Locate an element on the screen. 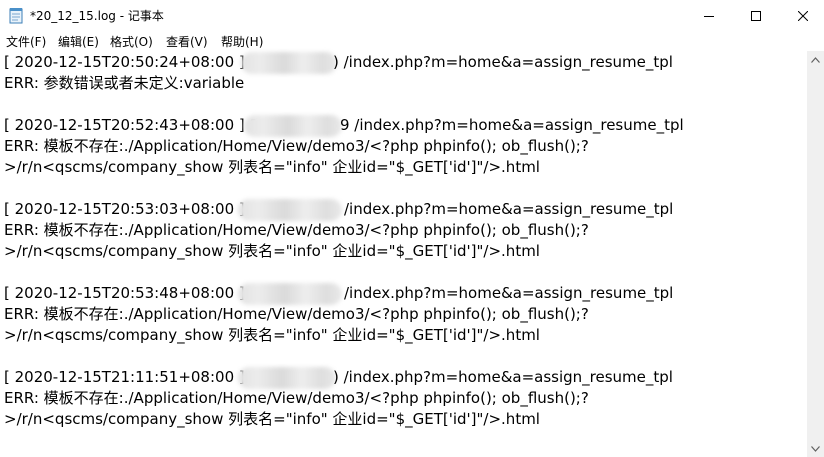 This screenshot has height=457, width=824. log-line: [ 2020-12-15T20:52:43+08:00 ] 1 is located at coordinates (132, 125).